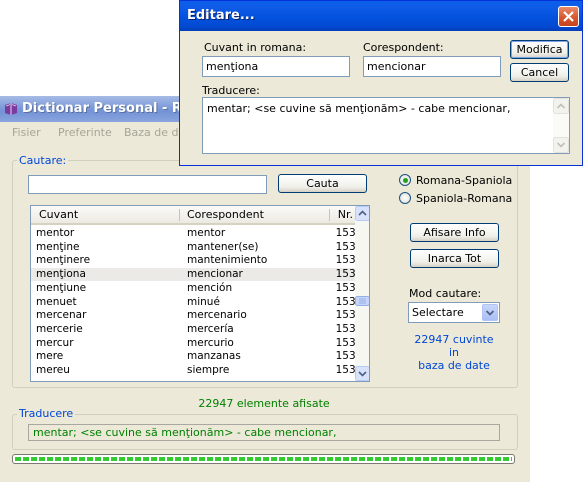 The width and height of the screenshot is (583, 482). What do you see at coordinates (58, 246) in the screenshot?
I see `cell-cuvant: menţine` at bounding box center [58, 246].